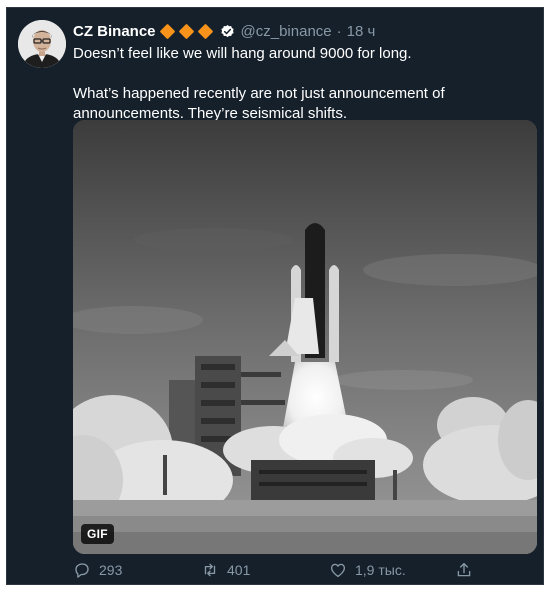 The image size is (550, 589). What do you see at coordinates (111, 570) in the screenshot?
I see `reply-count: 293` at bounding box center [111, 570].